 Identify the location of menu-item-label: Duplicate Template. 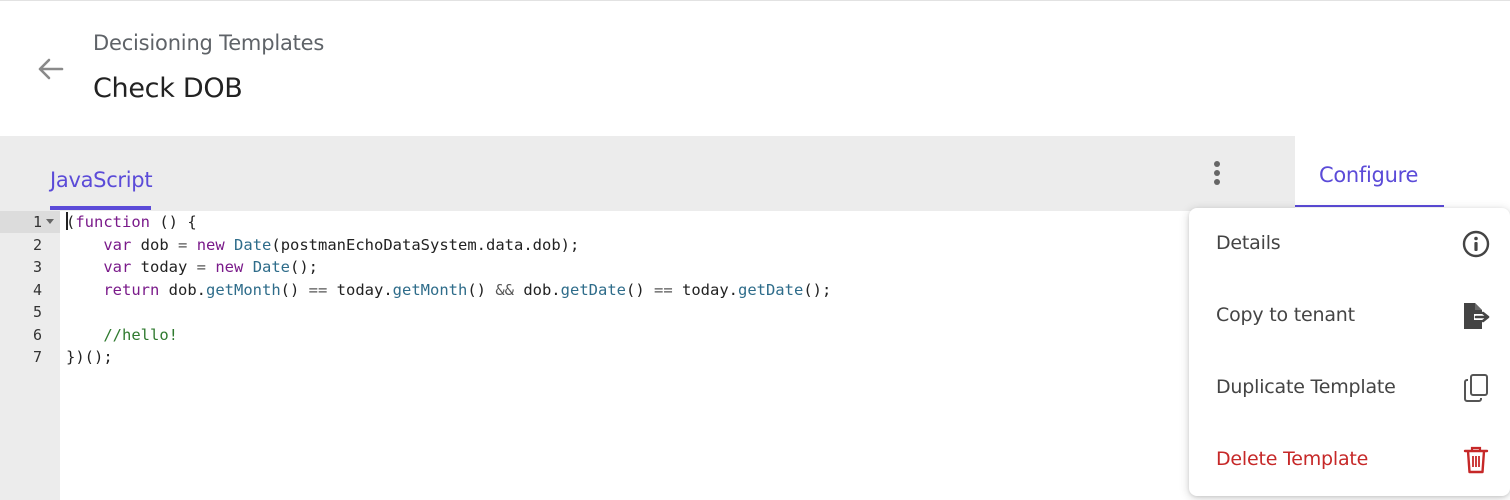
(1306, 387).